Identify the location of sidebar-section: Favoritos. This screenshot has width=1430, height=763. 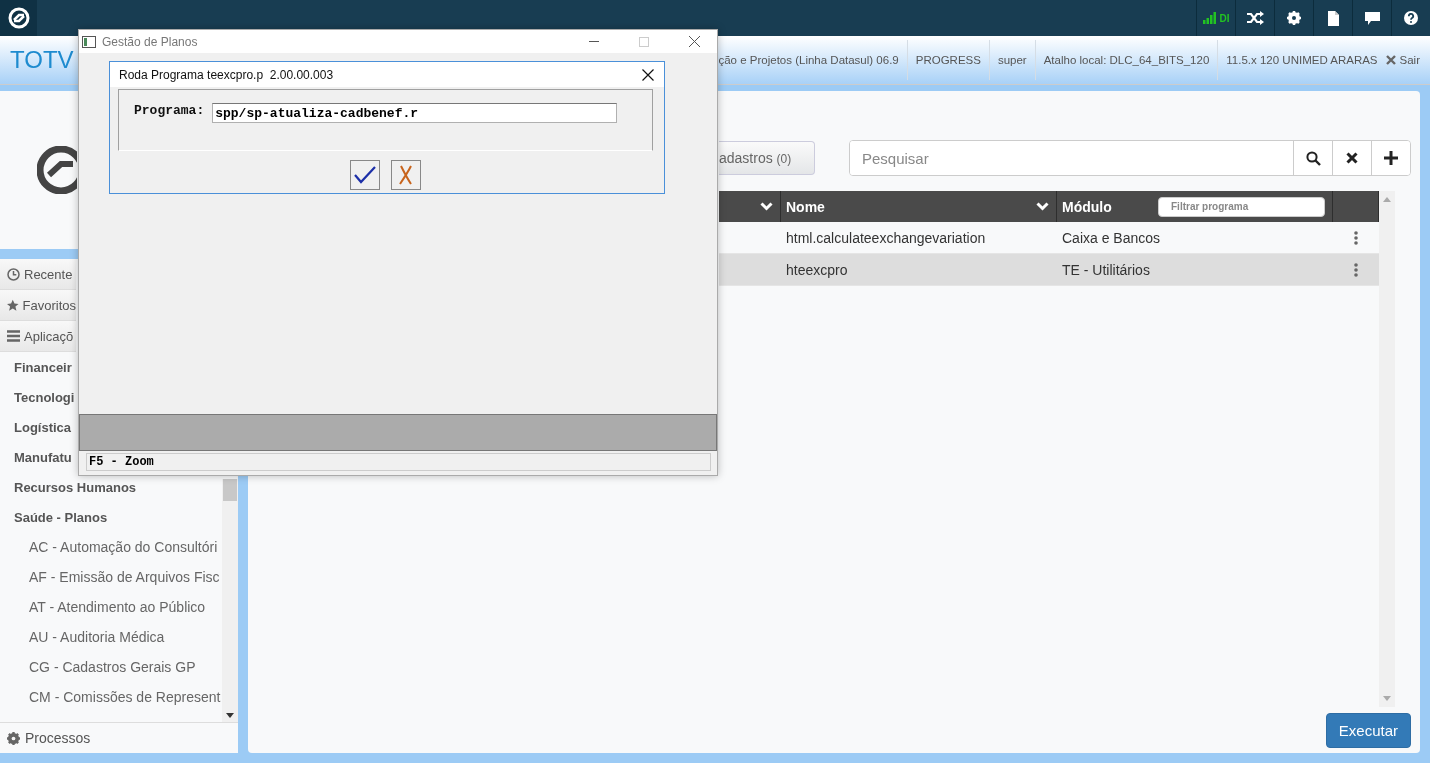
(38, 305).